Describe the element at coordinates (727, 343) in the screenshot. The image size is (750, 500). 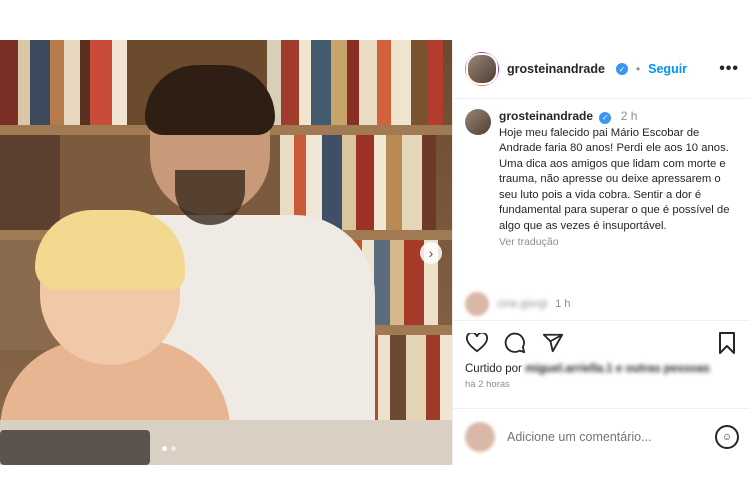
I see `bookmark-icon` at that location.